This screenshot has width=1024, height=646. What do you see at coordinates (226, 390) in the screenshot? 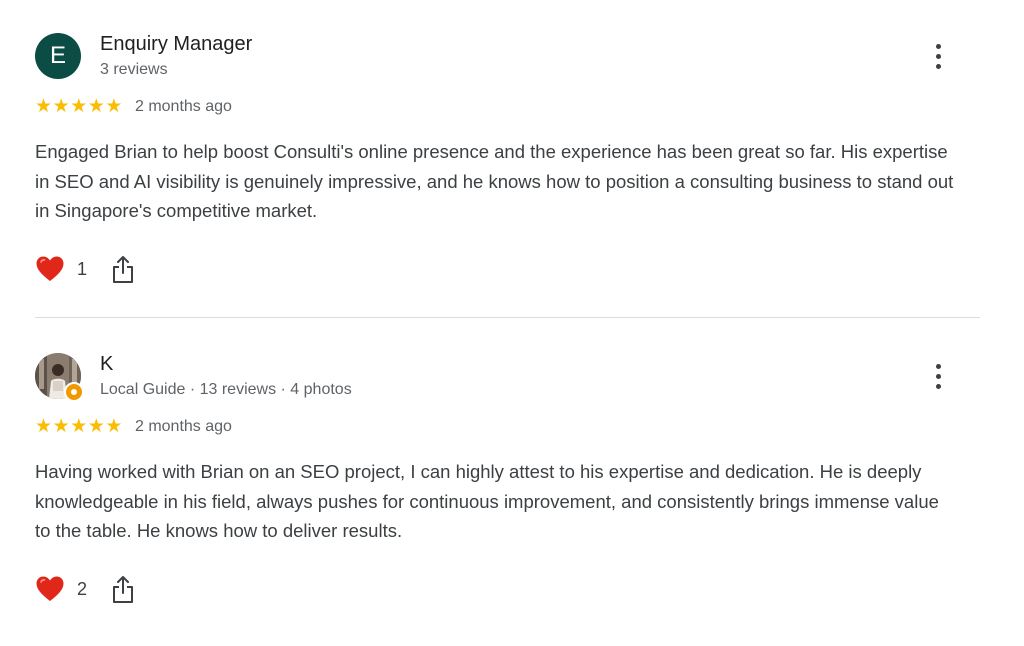
I see `reviewer-meta: Local Guide · 13 reviews · 4 photos` at bounding box center [226, 390].